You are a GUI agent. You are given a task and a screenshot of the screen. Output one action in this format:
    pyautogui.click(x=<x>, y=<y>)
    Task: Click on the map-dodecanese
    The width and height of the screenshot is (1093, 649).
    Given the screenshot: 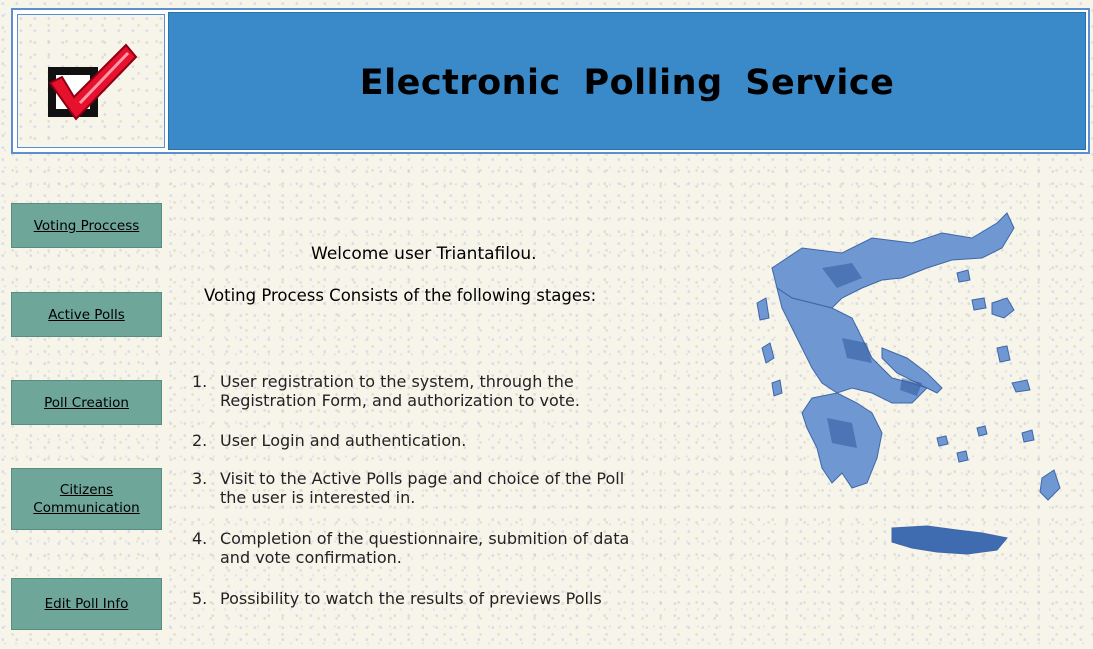 What is the action you would take?
    pyautogui.click(x=1028, y=436)
    